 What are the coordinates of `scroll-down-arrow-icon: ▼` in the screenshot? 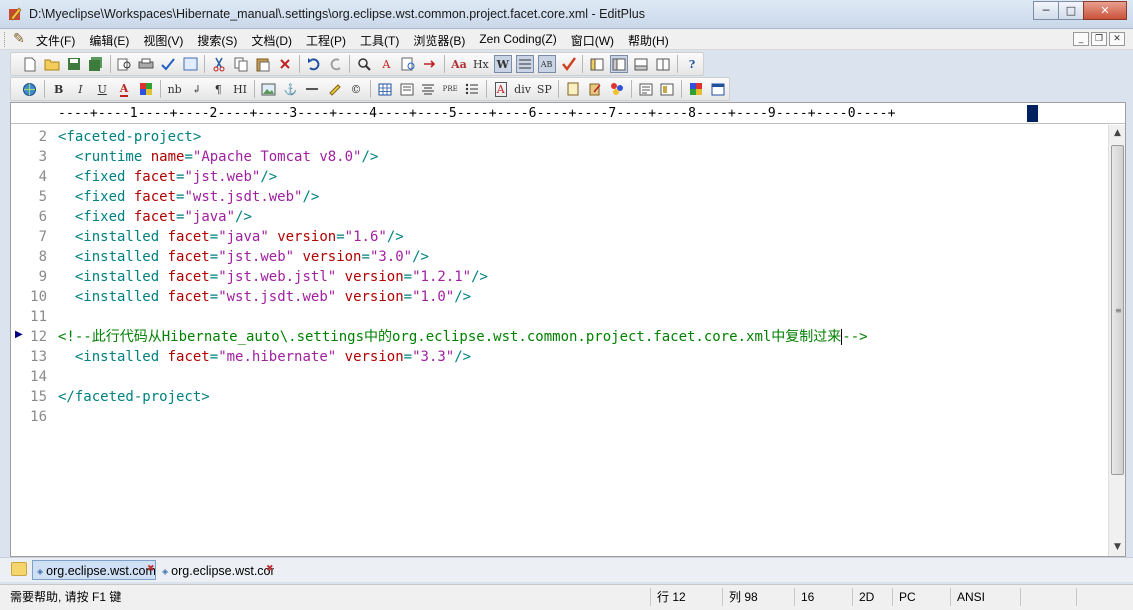 It's located at (1117, 547).